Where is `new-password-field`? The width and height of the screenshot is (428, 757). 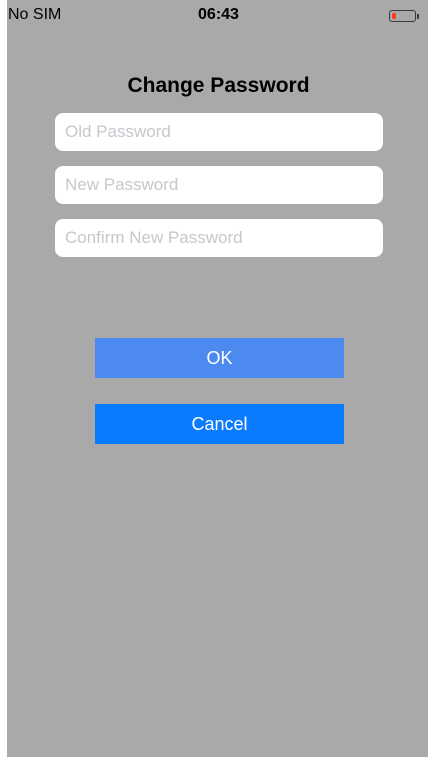 new-password-field is located at coordinates (219, 185).